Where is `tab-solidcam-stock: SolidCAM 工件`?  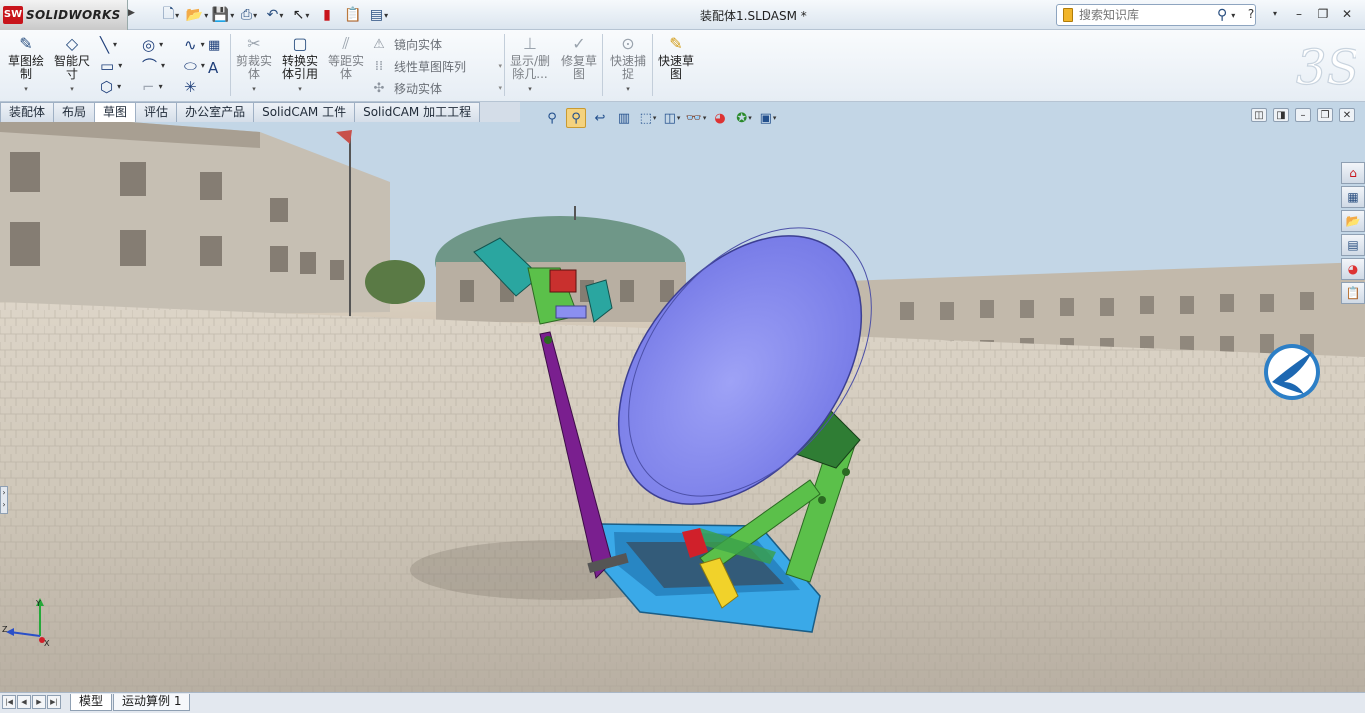
tab-solidcam-stock: SolidCAM 工件 is located at coordinates (304, 112).